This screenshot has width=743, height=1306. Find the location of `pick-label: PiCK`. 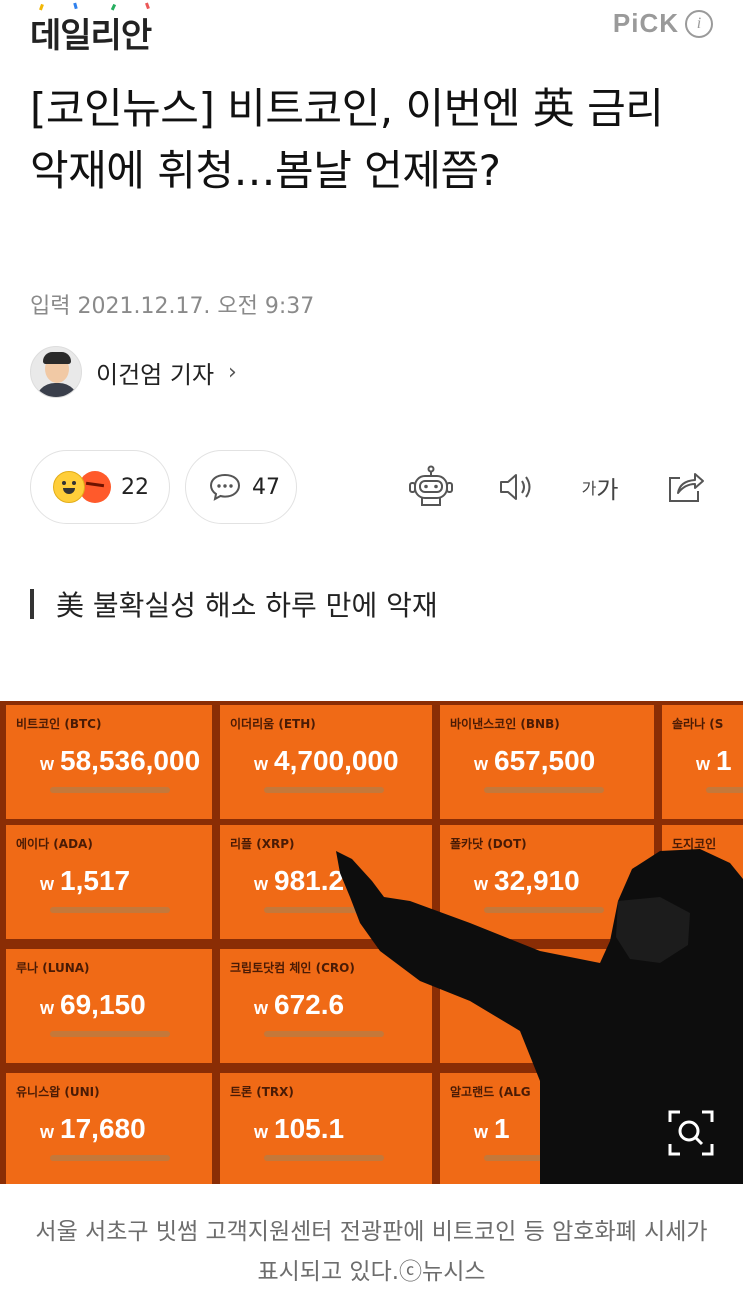

pick-label: PiCK is located at coordinates (645, 23).